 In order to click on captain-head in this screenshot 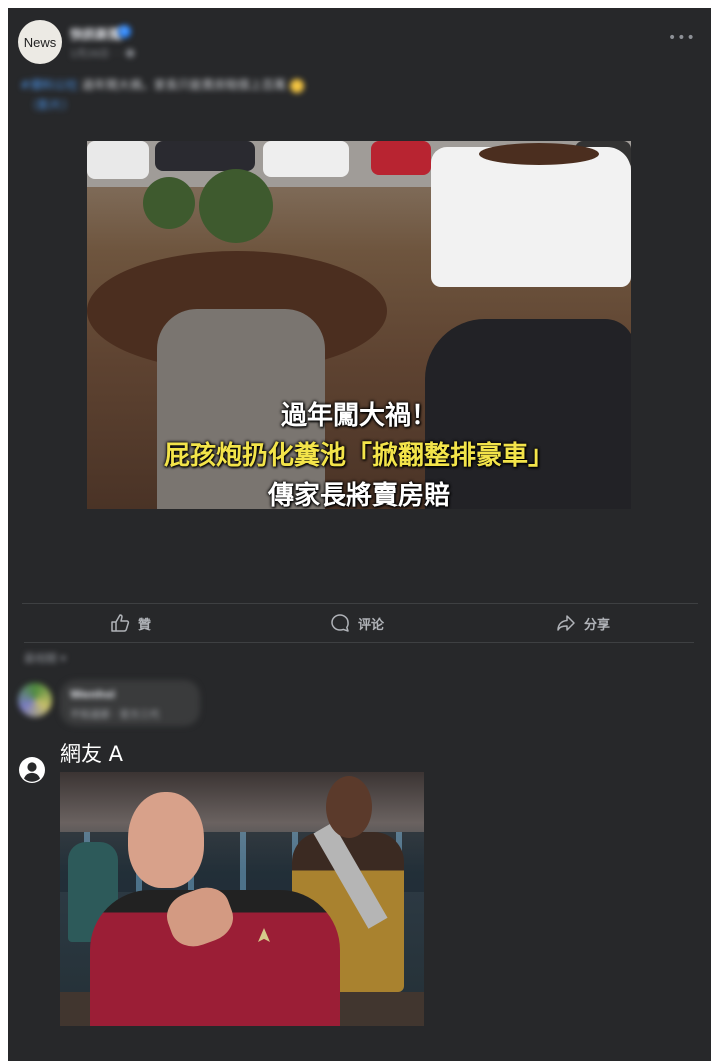, I will do `click(166, 840)`.